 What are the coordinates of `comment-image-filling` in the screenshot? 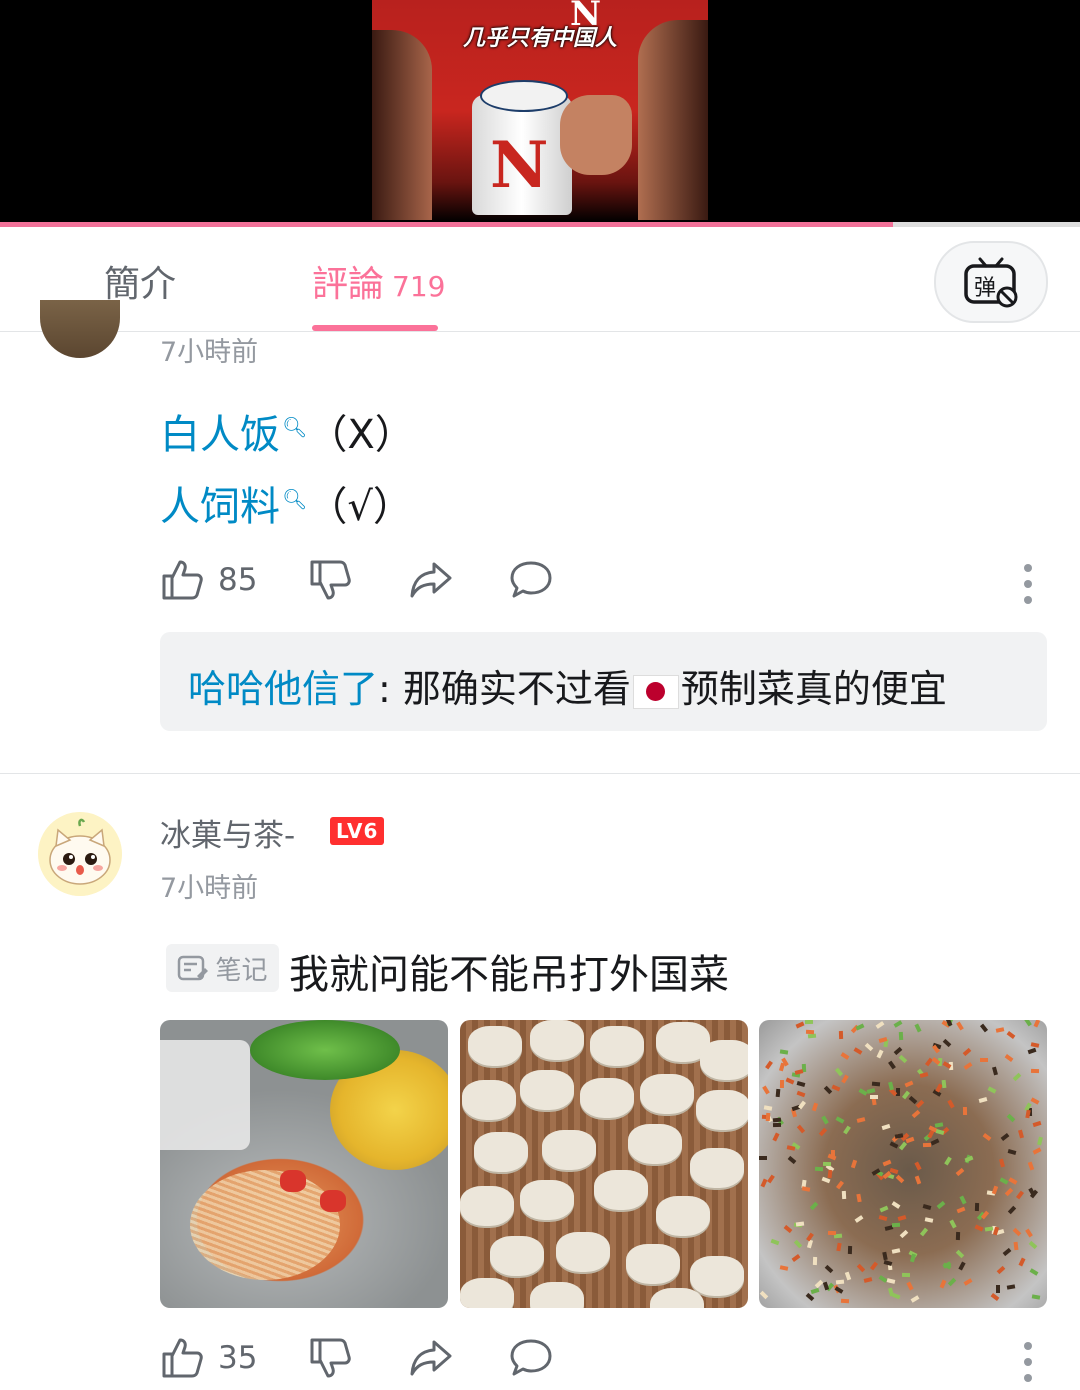 It's located at (903, 1164).